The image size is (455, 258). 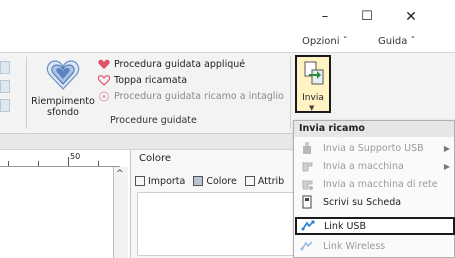 I want to click on background-fill-icon, so click(x=63, y=75).